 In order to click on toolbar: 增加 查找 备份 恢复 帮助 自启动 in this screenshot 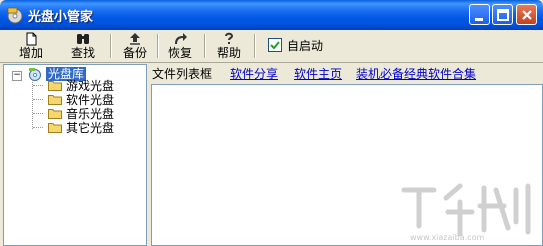, I will do `click(271, 46)`.